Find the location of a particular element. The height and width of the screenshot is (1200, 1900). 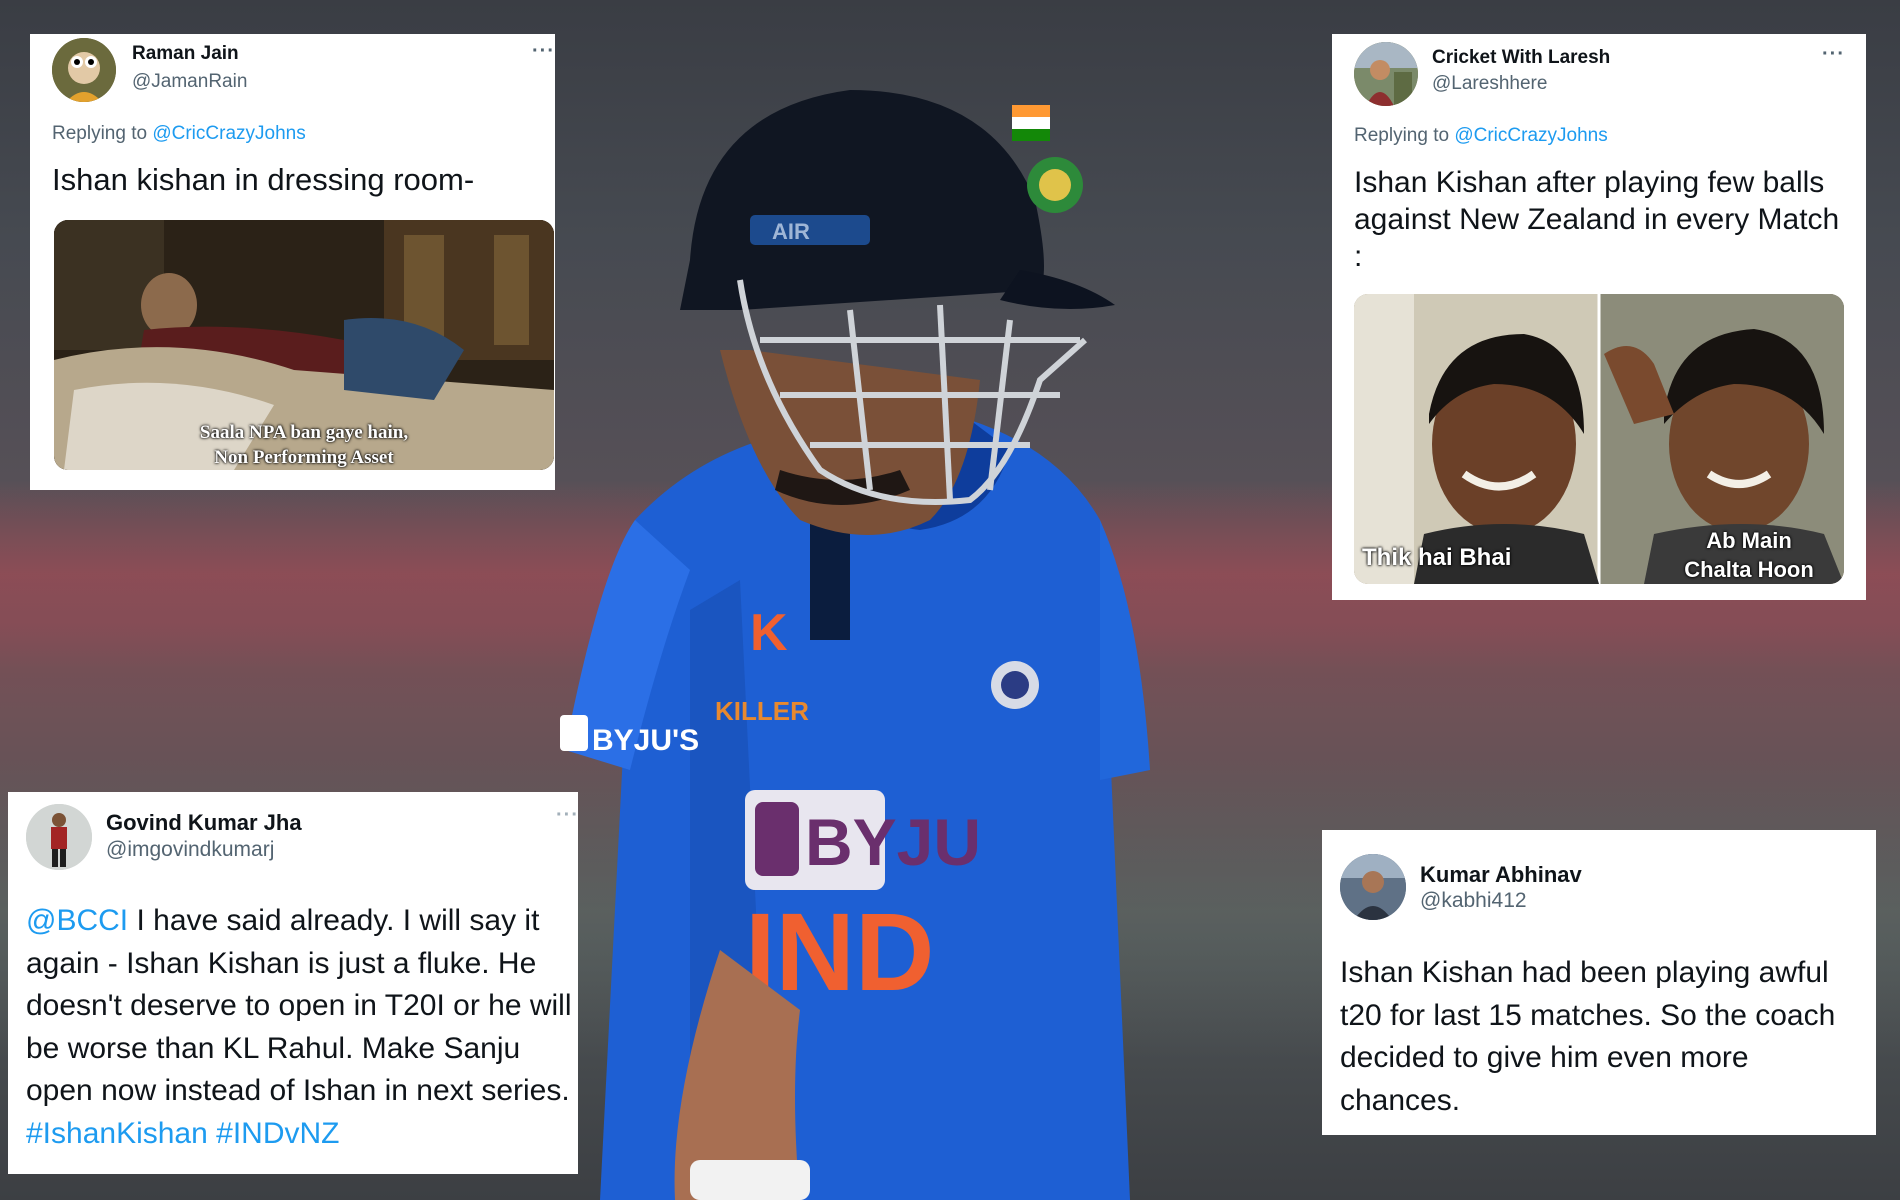

svg-text: KILLER is located at coordinates (762, 711).